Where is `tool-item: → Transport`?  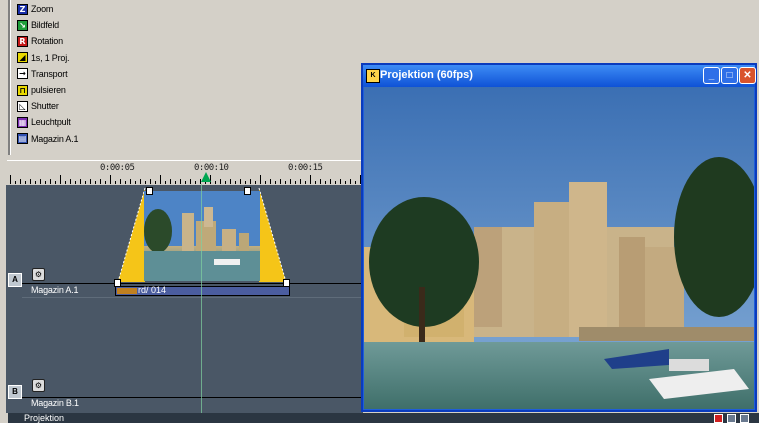 tool-item: → Transport is located at coordinates (42, 74).